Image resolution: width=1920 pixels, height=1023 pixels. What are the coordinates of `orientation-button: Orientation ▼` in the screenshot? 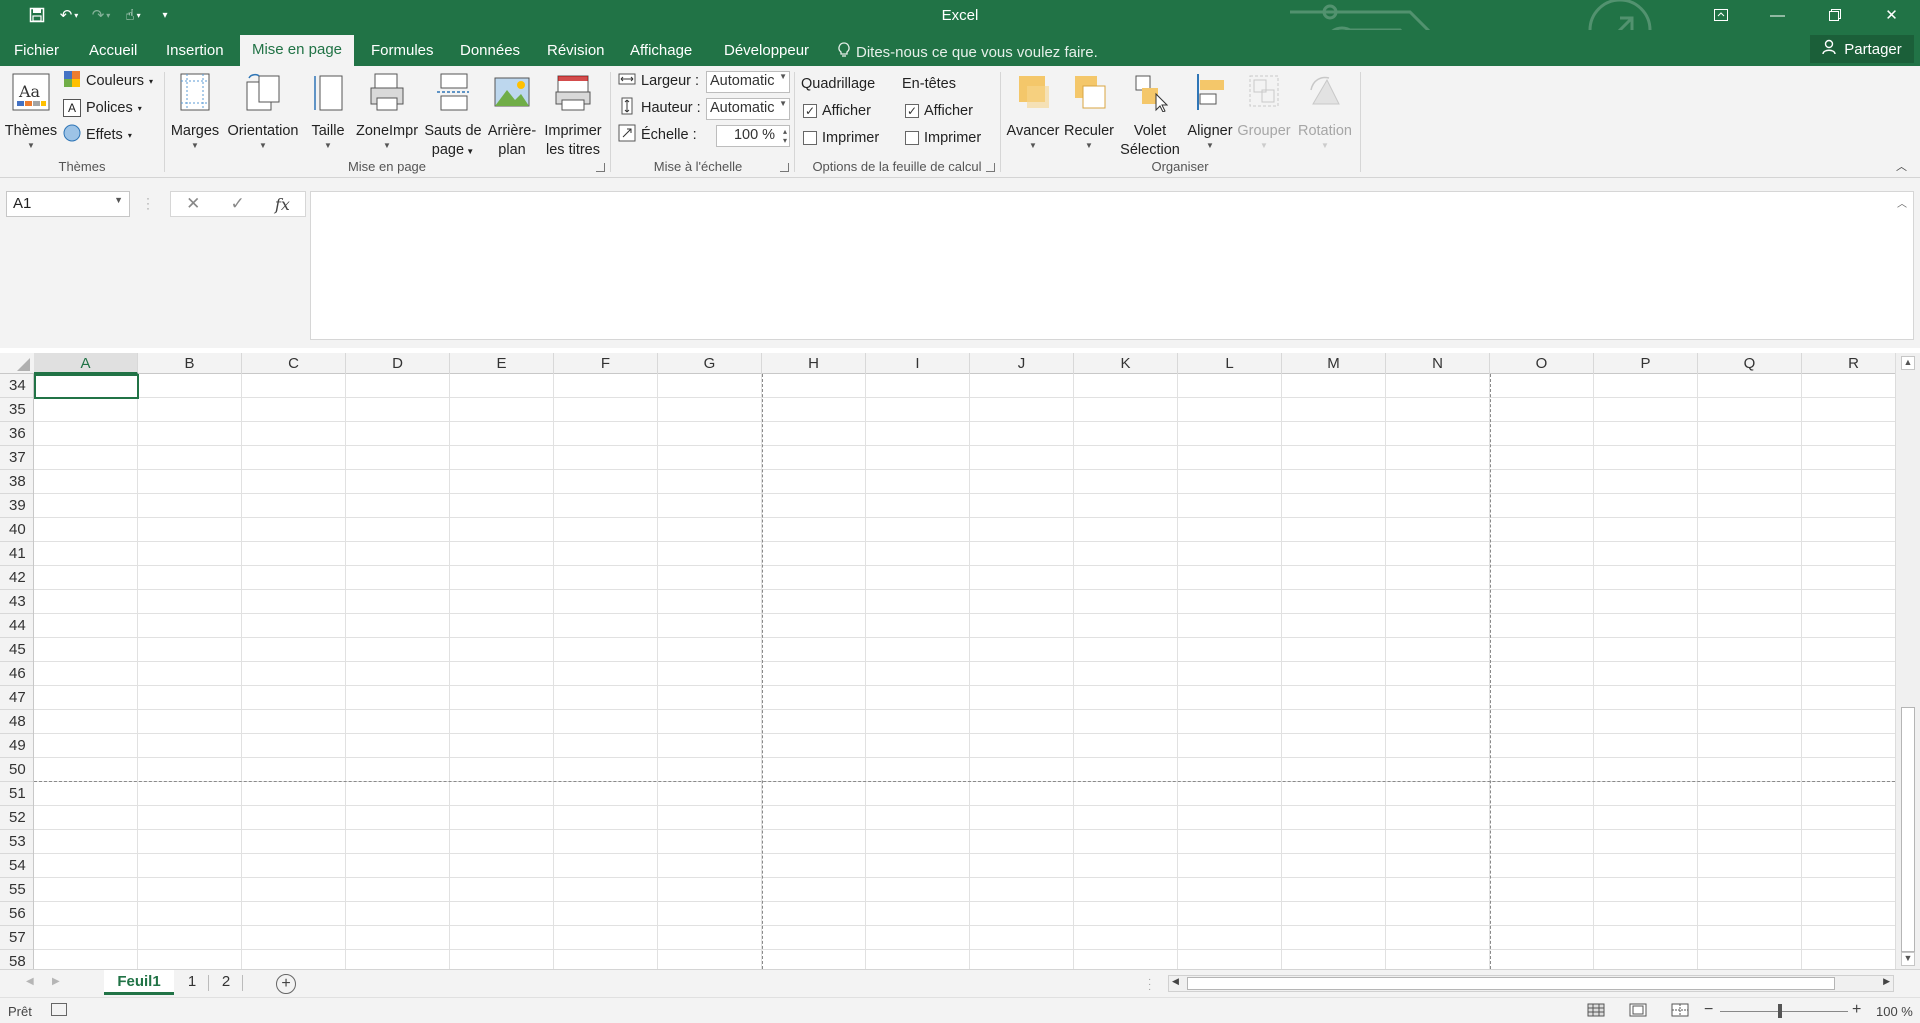 It's located at (263, 111).